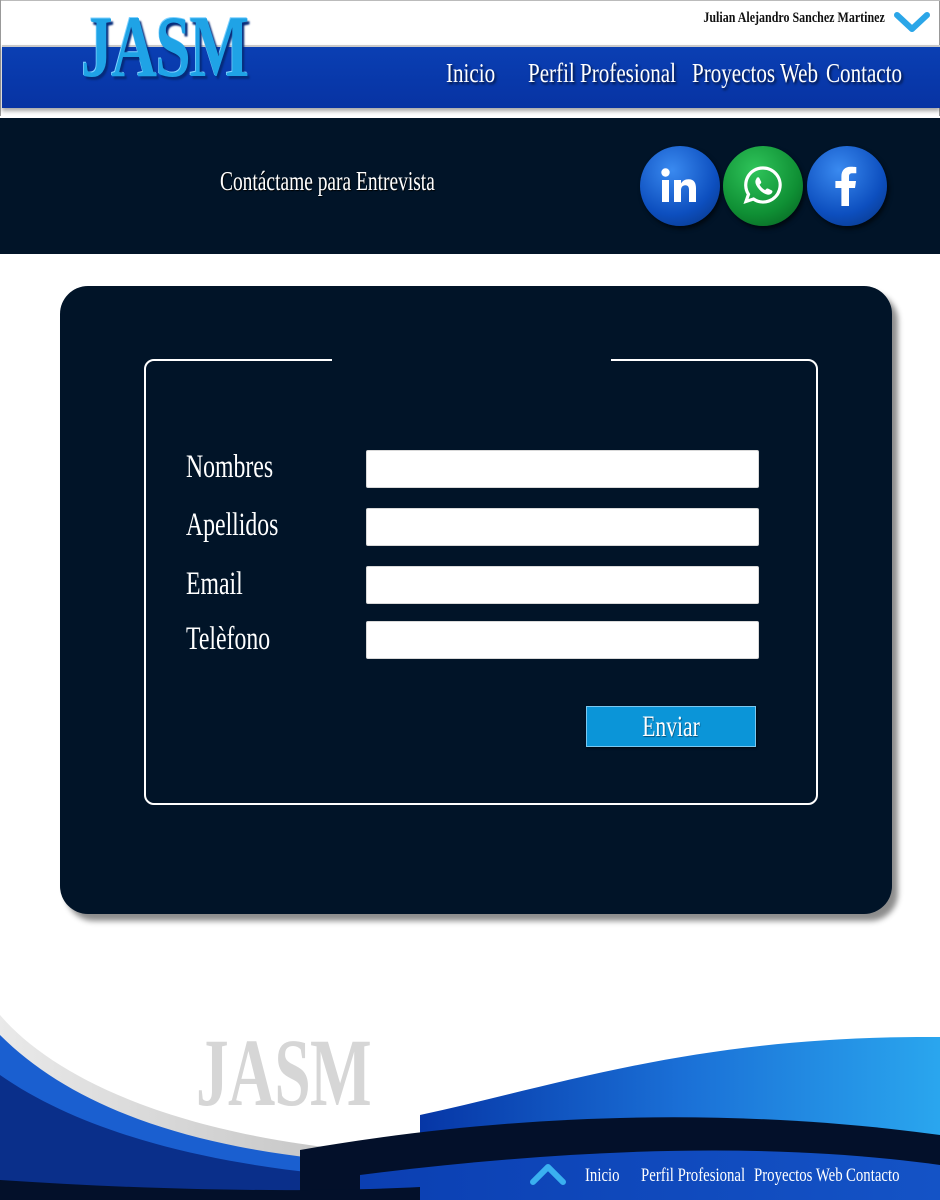 The width and height of the screenshot is (940, 1200). What do you see at coordinates (470, 186) in the screenshot?
I see `contact-banner: Contáctame para Entrevista` at bounding box center [470, 186].